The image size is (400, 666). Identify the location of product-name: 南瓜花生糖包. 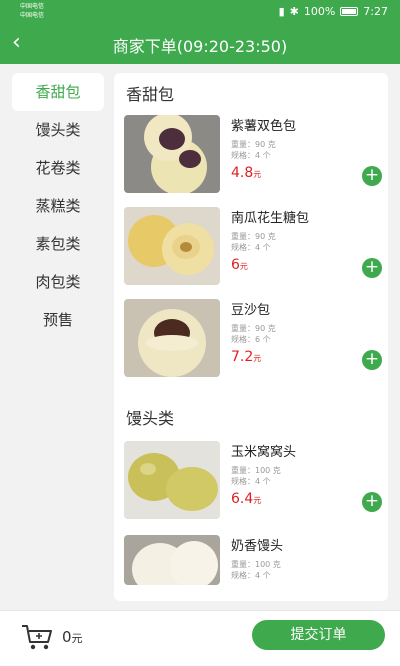
(270, 218).